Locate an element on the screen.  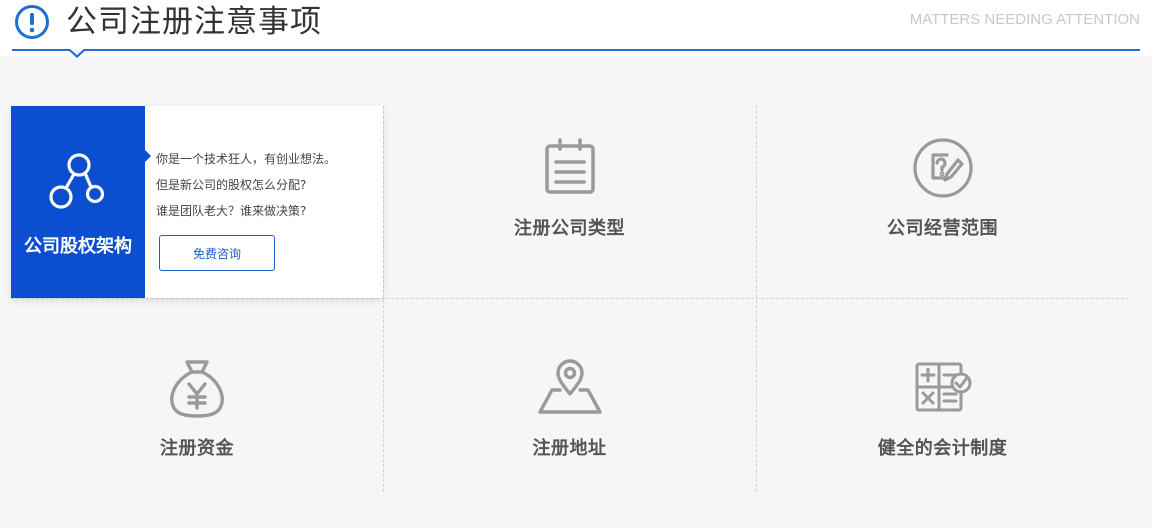
feature-card-title: 公司股权架构 is located at coordinates (78, 246).